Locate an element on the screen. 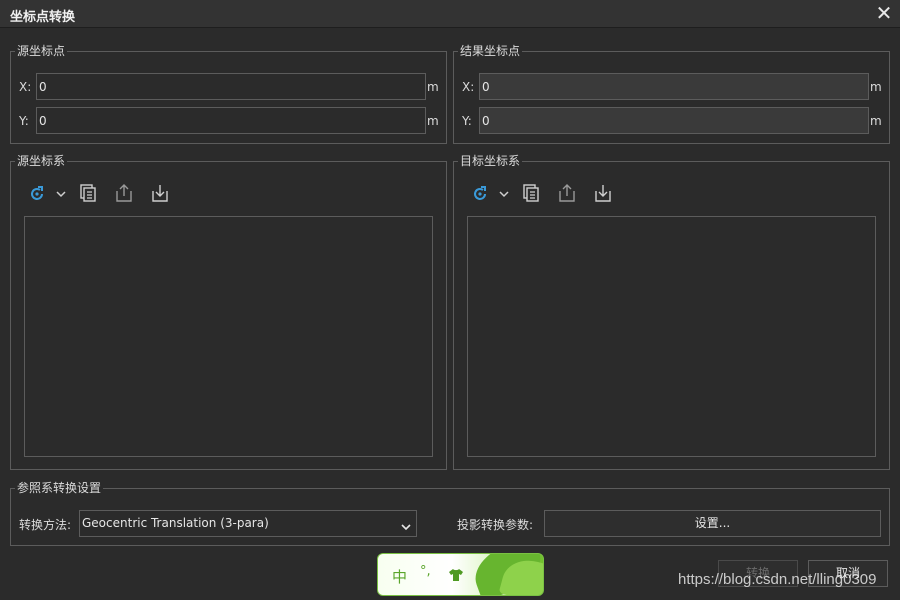 This screenshot has height=600, width=900. ime-punctuation-indicator: °, is located at coordinates (425, 571).